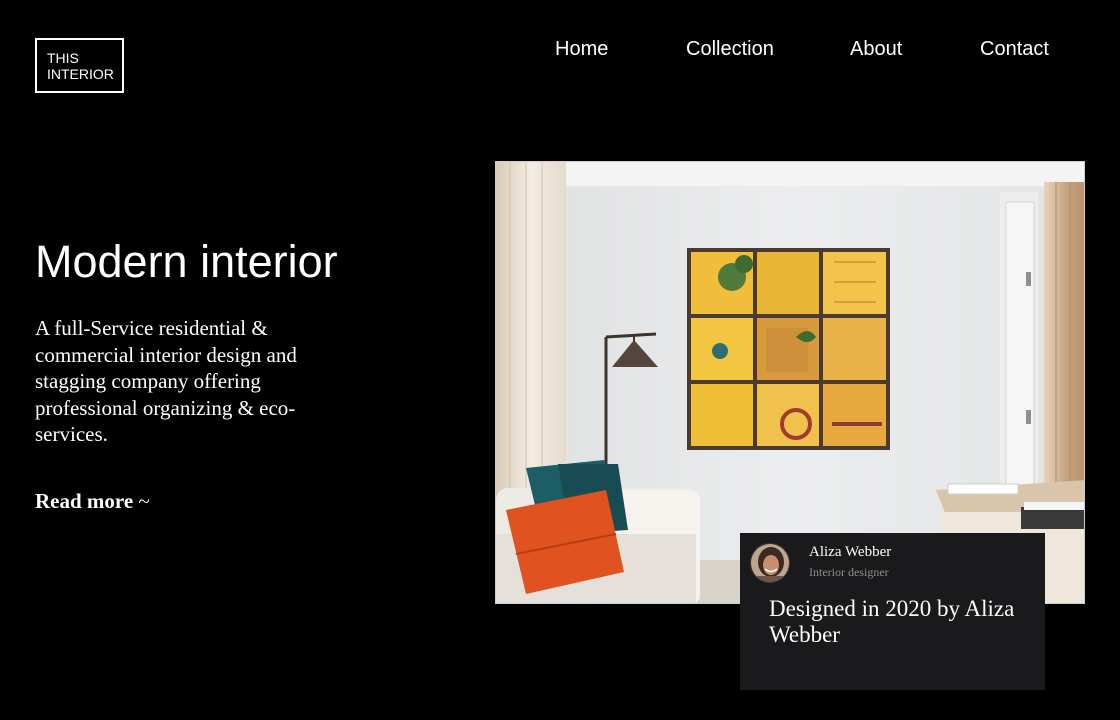 Image resolution: width=1120 pixels, height=720 pixels. I want to click on read-more-label: Read more, so click(84, 501).